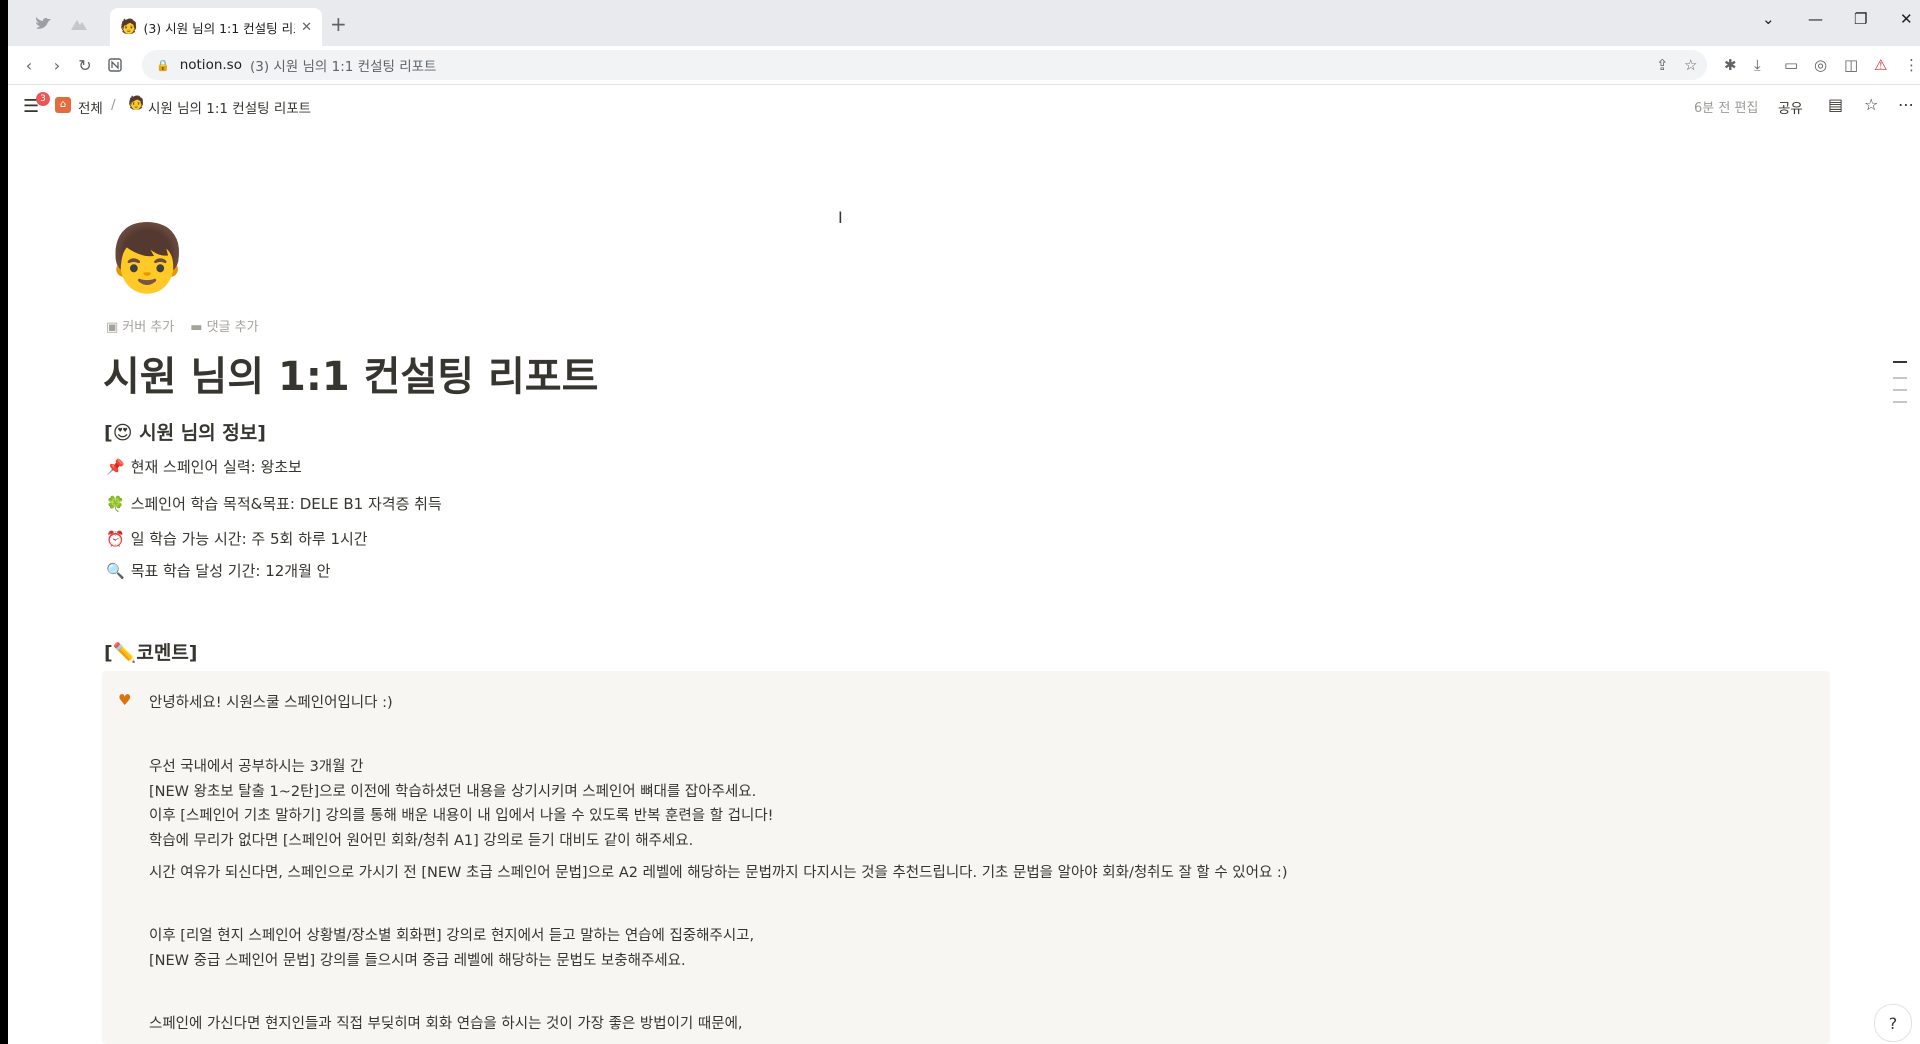 This screenshot has width=1920, height=1044. What do you see at coordinates (1851, 65) in the screenshot?
I see `side-panel-icon: ◫` at bounding box center [1851, 65].